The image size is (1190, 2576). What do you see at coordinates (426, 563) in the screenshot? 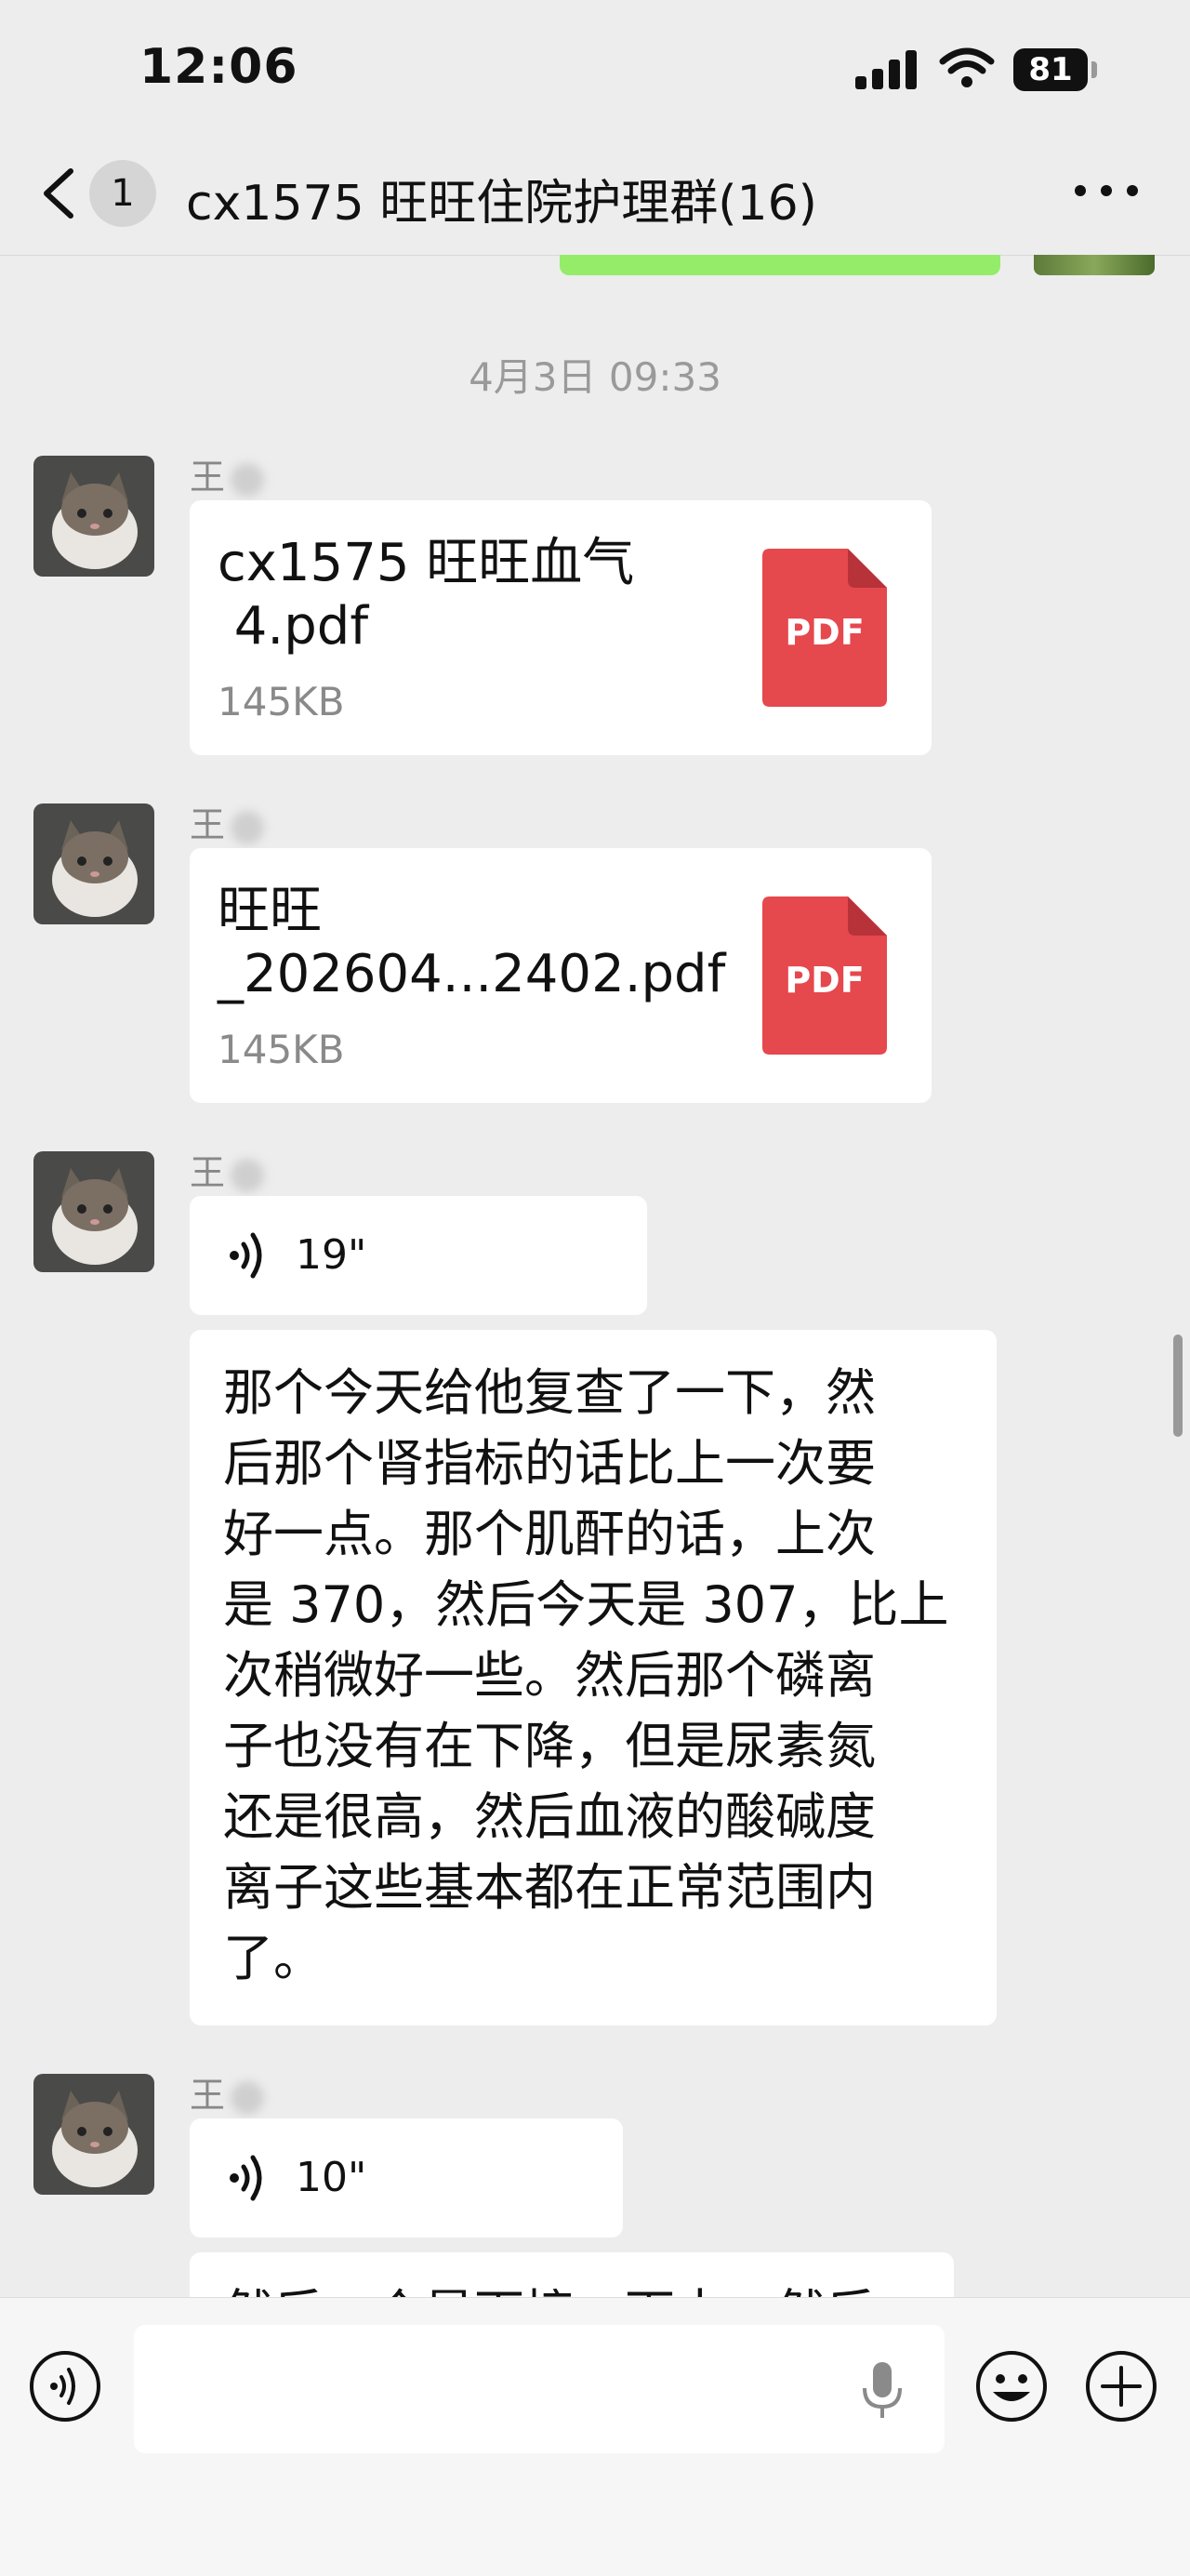
I see `file-name-line1: cx1575 旺旺血气` at bounding box center [426, 563].